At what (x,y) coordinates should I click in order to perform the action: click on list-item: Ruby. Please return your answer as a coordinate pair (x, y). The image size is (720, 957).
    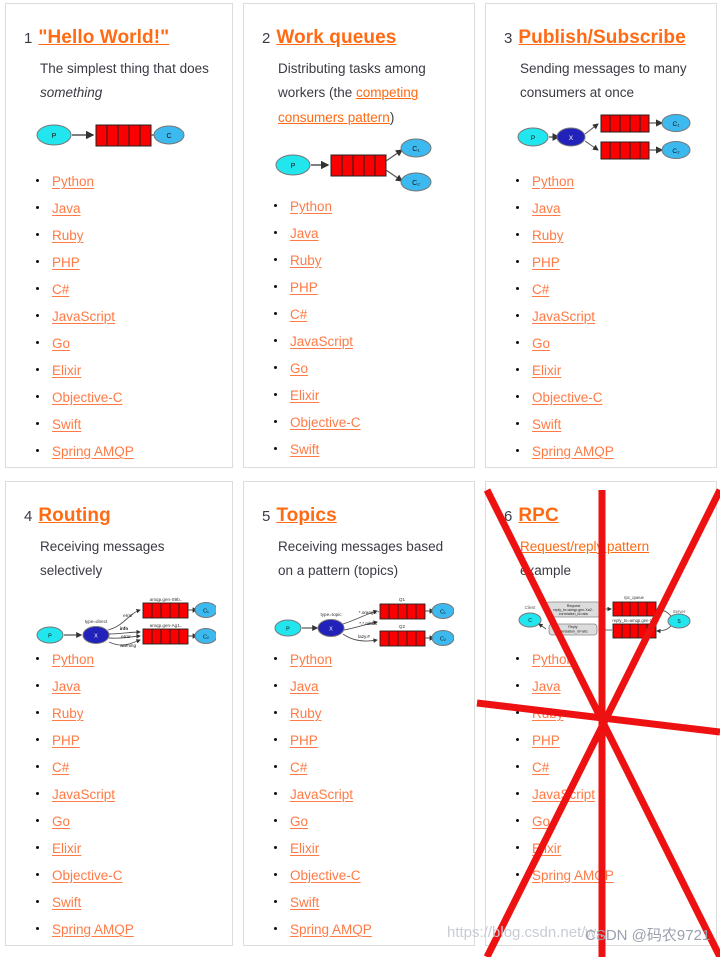
    Looking at the image, I should click on (367, 261).